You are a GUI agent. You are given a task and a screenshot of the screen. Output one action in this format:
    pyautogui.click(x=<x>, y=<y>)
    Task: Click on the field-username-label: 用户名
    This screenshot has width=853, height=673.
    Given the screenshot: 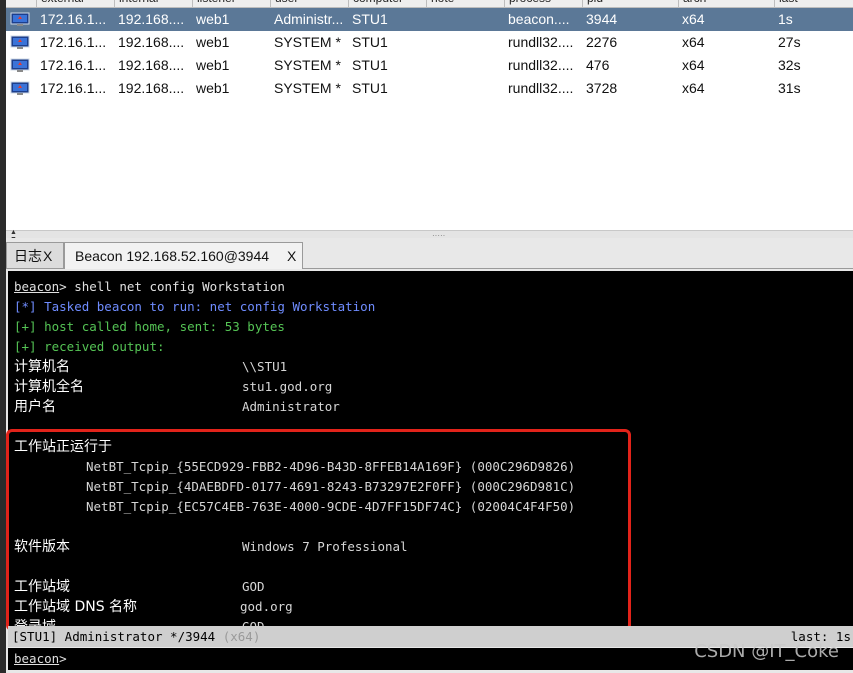 What is the action you would take?
    pyautogui.click(x=35, y=407)
    